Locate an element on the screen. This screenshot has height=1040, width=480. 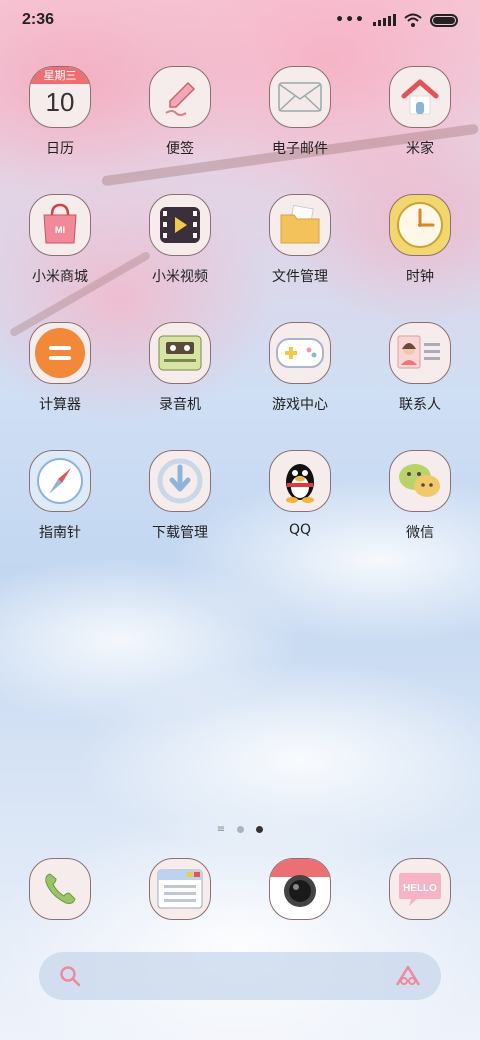
camera-icon is located at coordinates (300, 889).